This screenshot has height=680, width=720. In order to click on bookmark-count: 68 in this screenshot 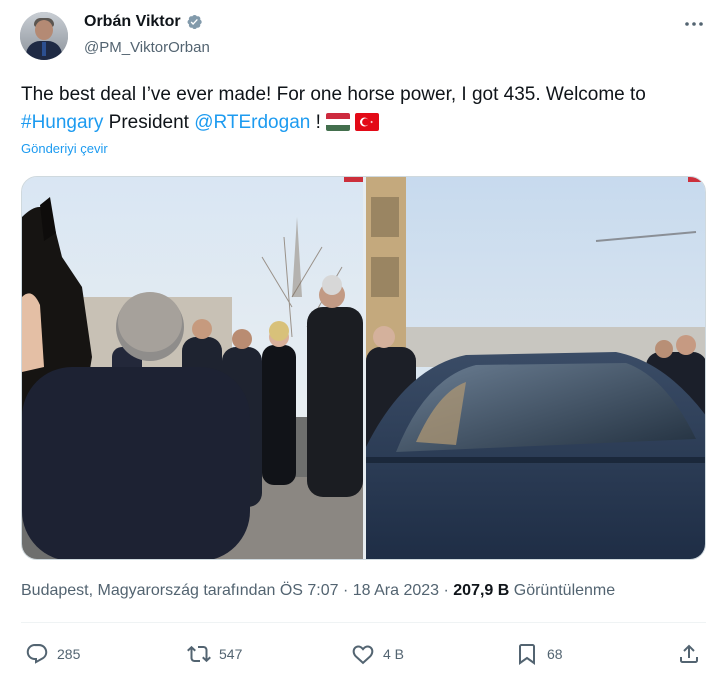, I will do `click(555, 654)`.